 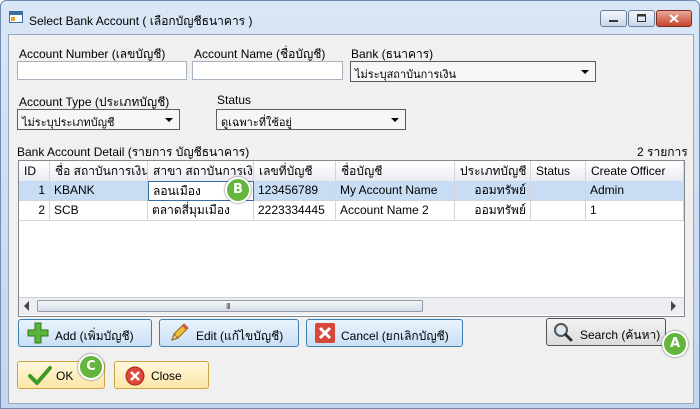 What do you see at coordinates (395, 211) in the screenshot?
I see `cell-account-name: Account Name 2` at bounding box center [395, 211].